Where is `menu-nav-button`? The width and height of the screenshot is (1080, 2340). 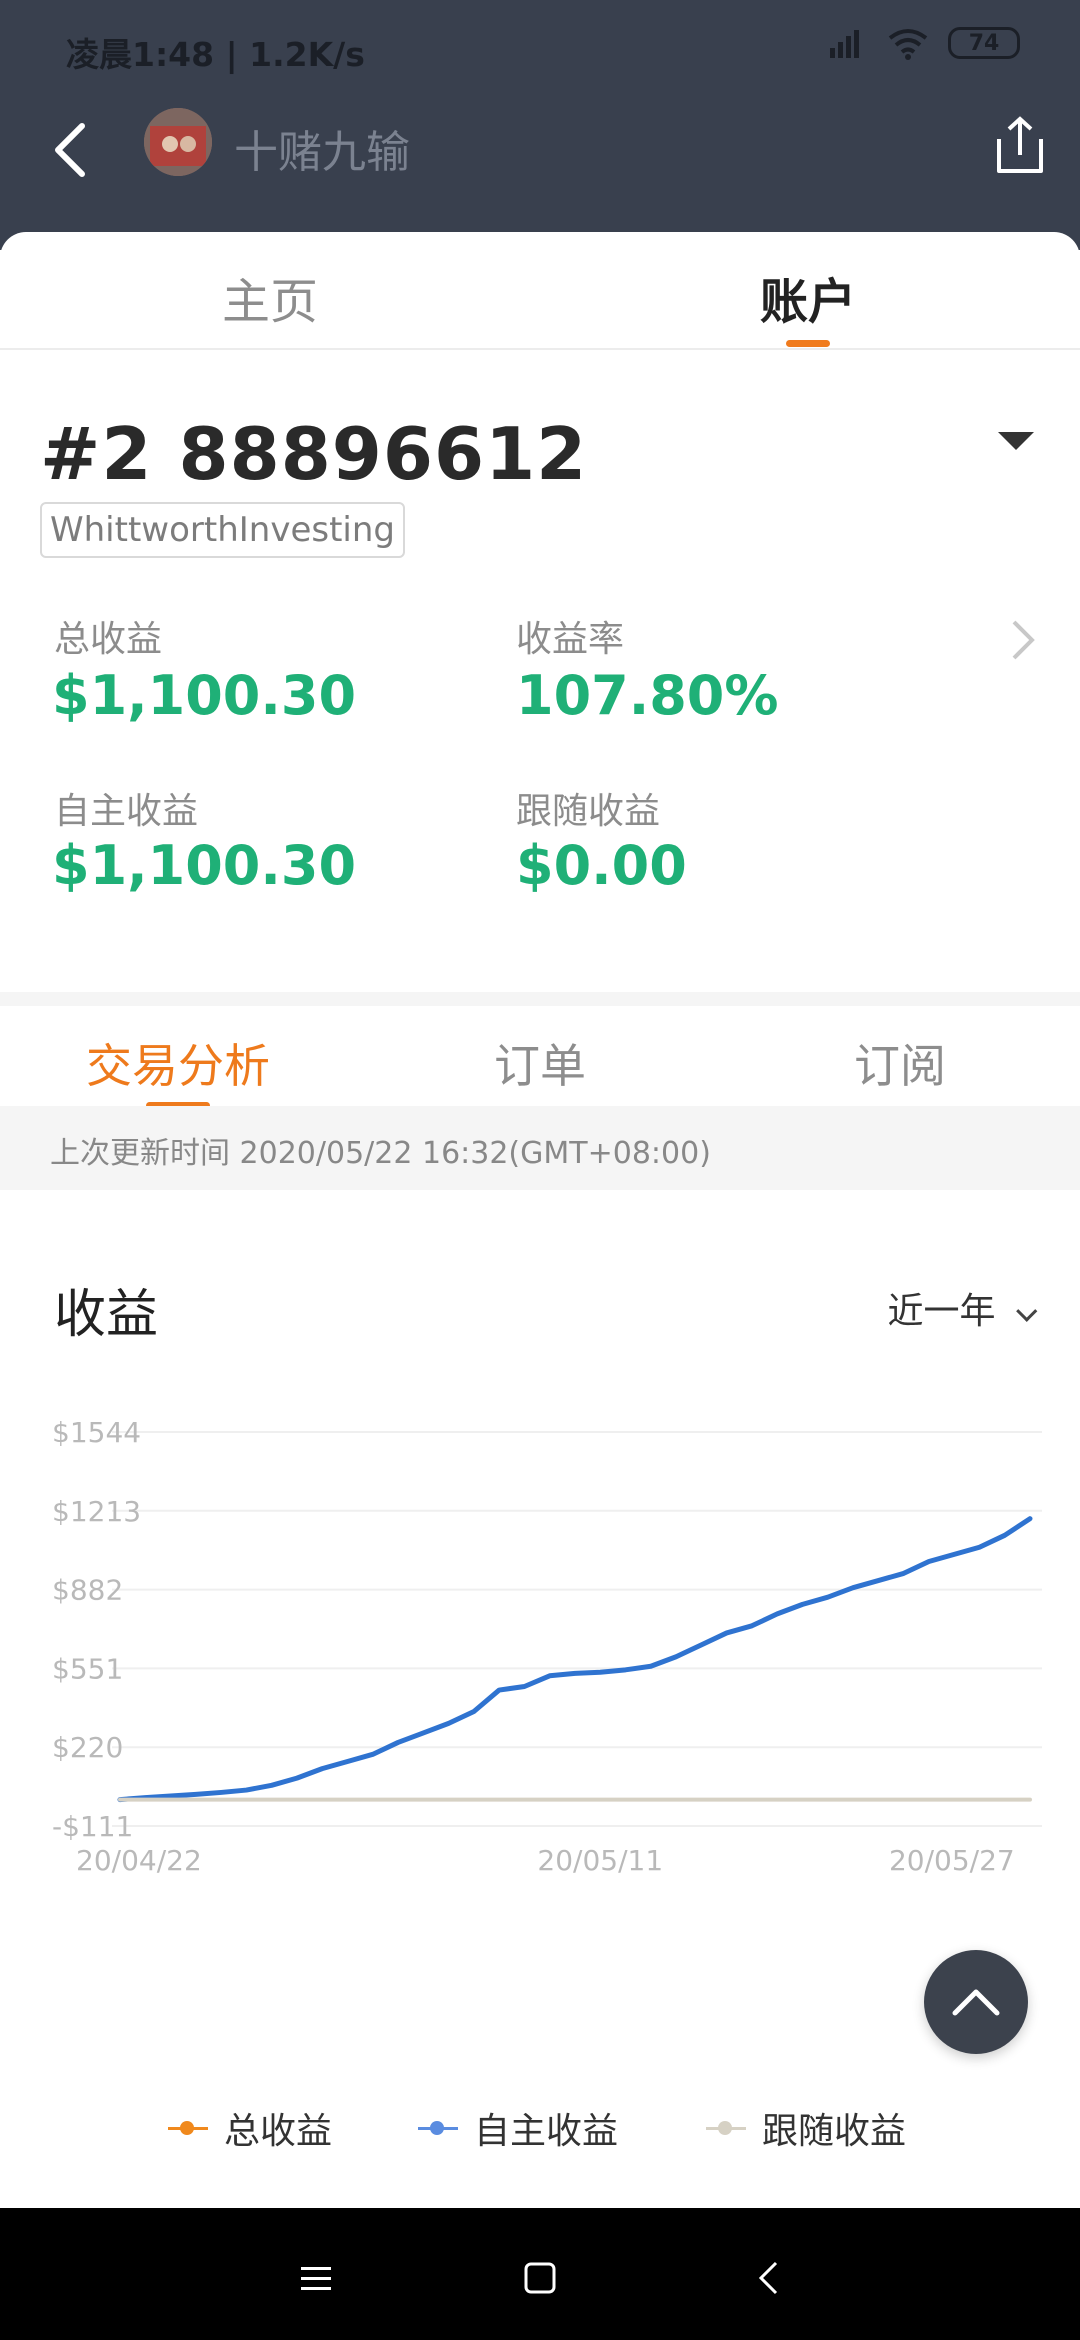 menu-nav-button is located at coordinates (316, 2278).